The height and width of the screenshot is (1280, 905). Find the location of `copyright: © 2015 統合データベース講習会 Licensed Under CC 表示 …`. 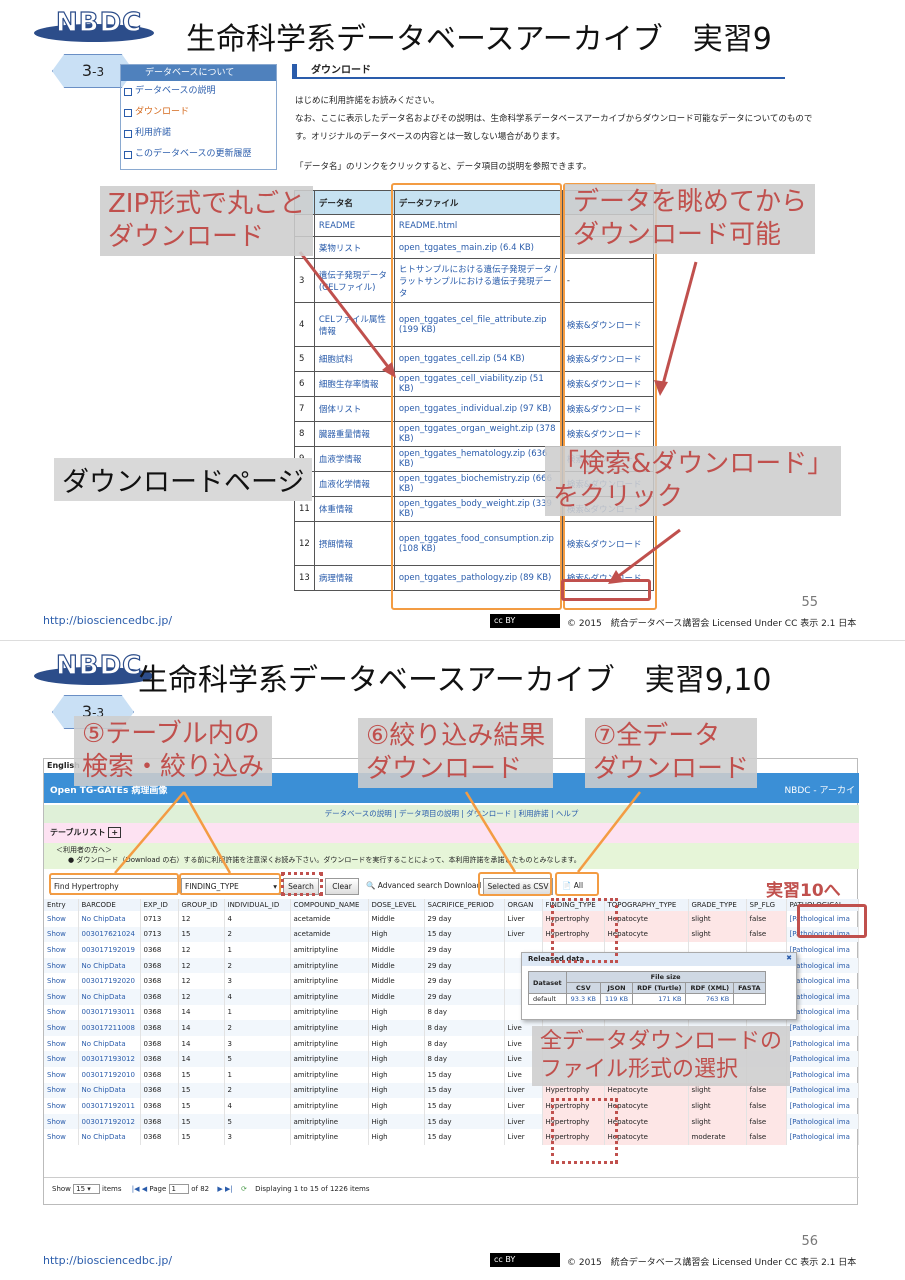

copyright: © 2015 統合データベース講習会 Licensed Under CC 表示 … is located at coordinates (712, 1263).